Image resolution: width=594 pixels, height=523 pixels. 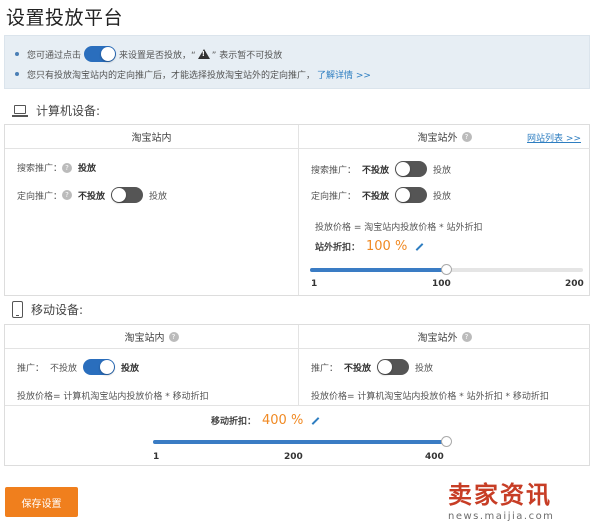 I want to click on mobile-slider-tick-mid: 200, so click(x=293, y=457).